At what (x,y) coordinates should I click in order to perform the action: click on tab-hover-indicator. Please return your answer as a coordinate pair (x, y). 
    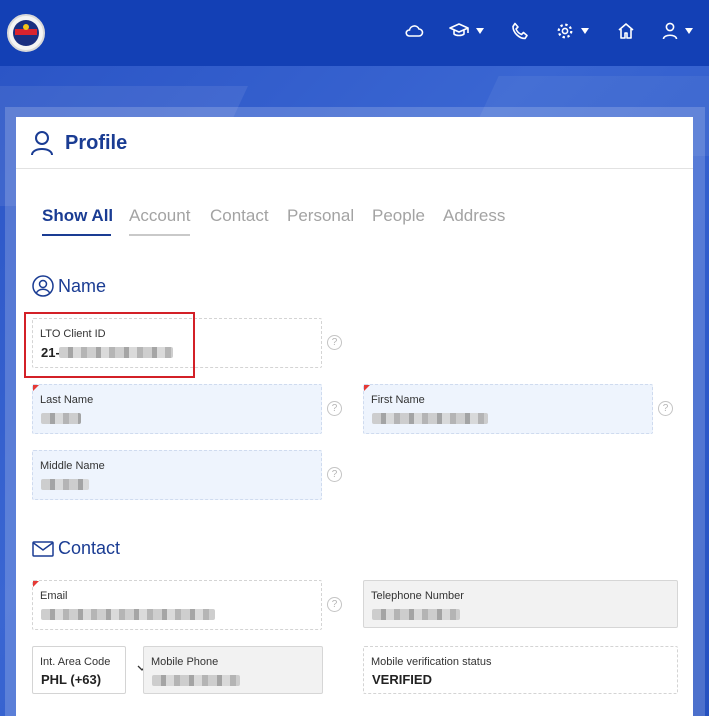
    Looking at the image, I should click on (159, 235).